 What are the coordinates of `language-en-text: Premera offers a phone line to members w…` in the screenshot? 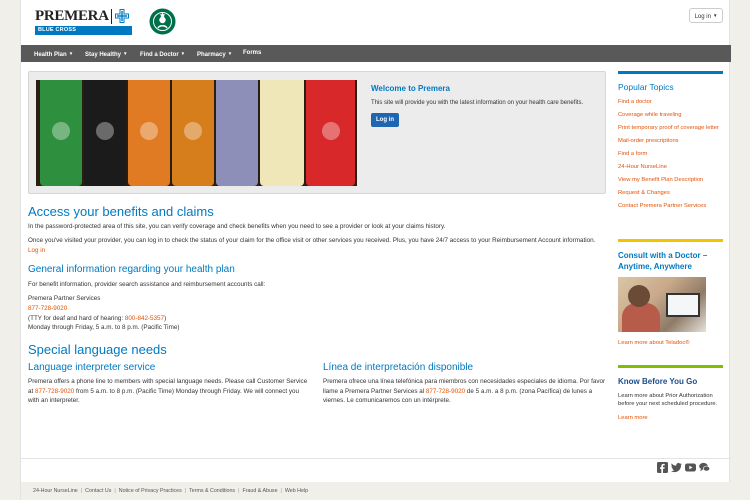 It's located at (169, 391).